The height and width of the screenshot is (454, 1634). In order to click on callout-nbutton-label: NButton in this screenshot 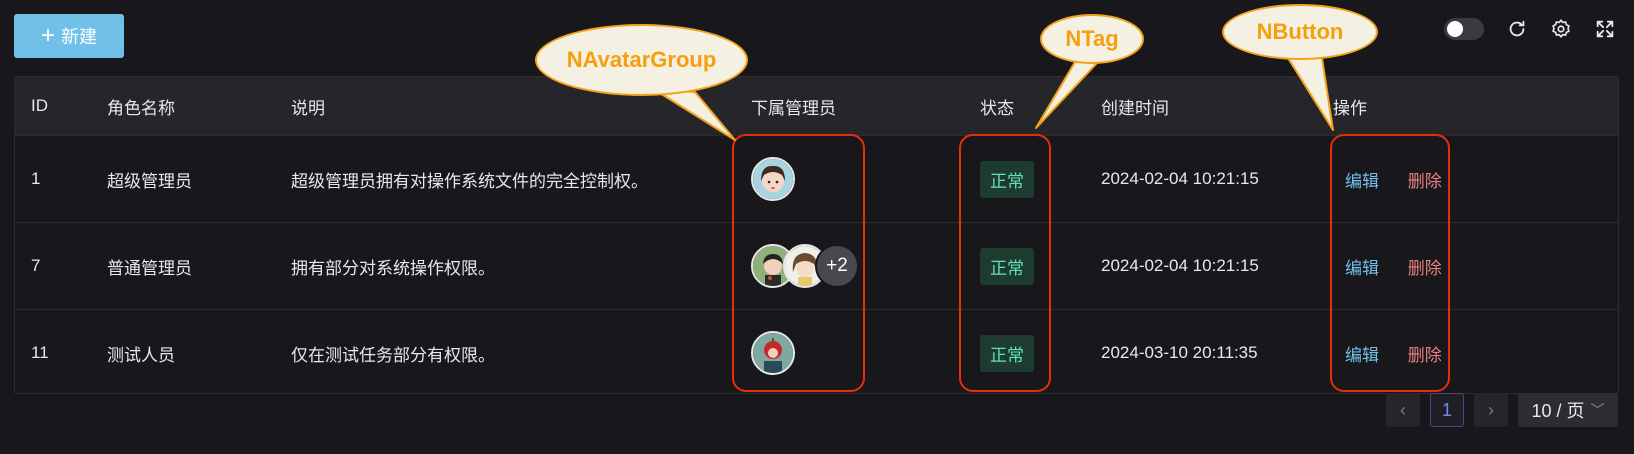, I will do `click(1300, 31)`.